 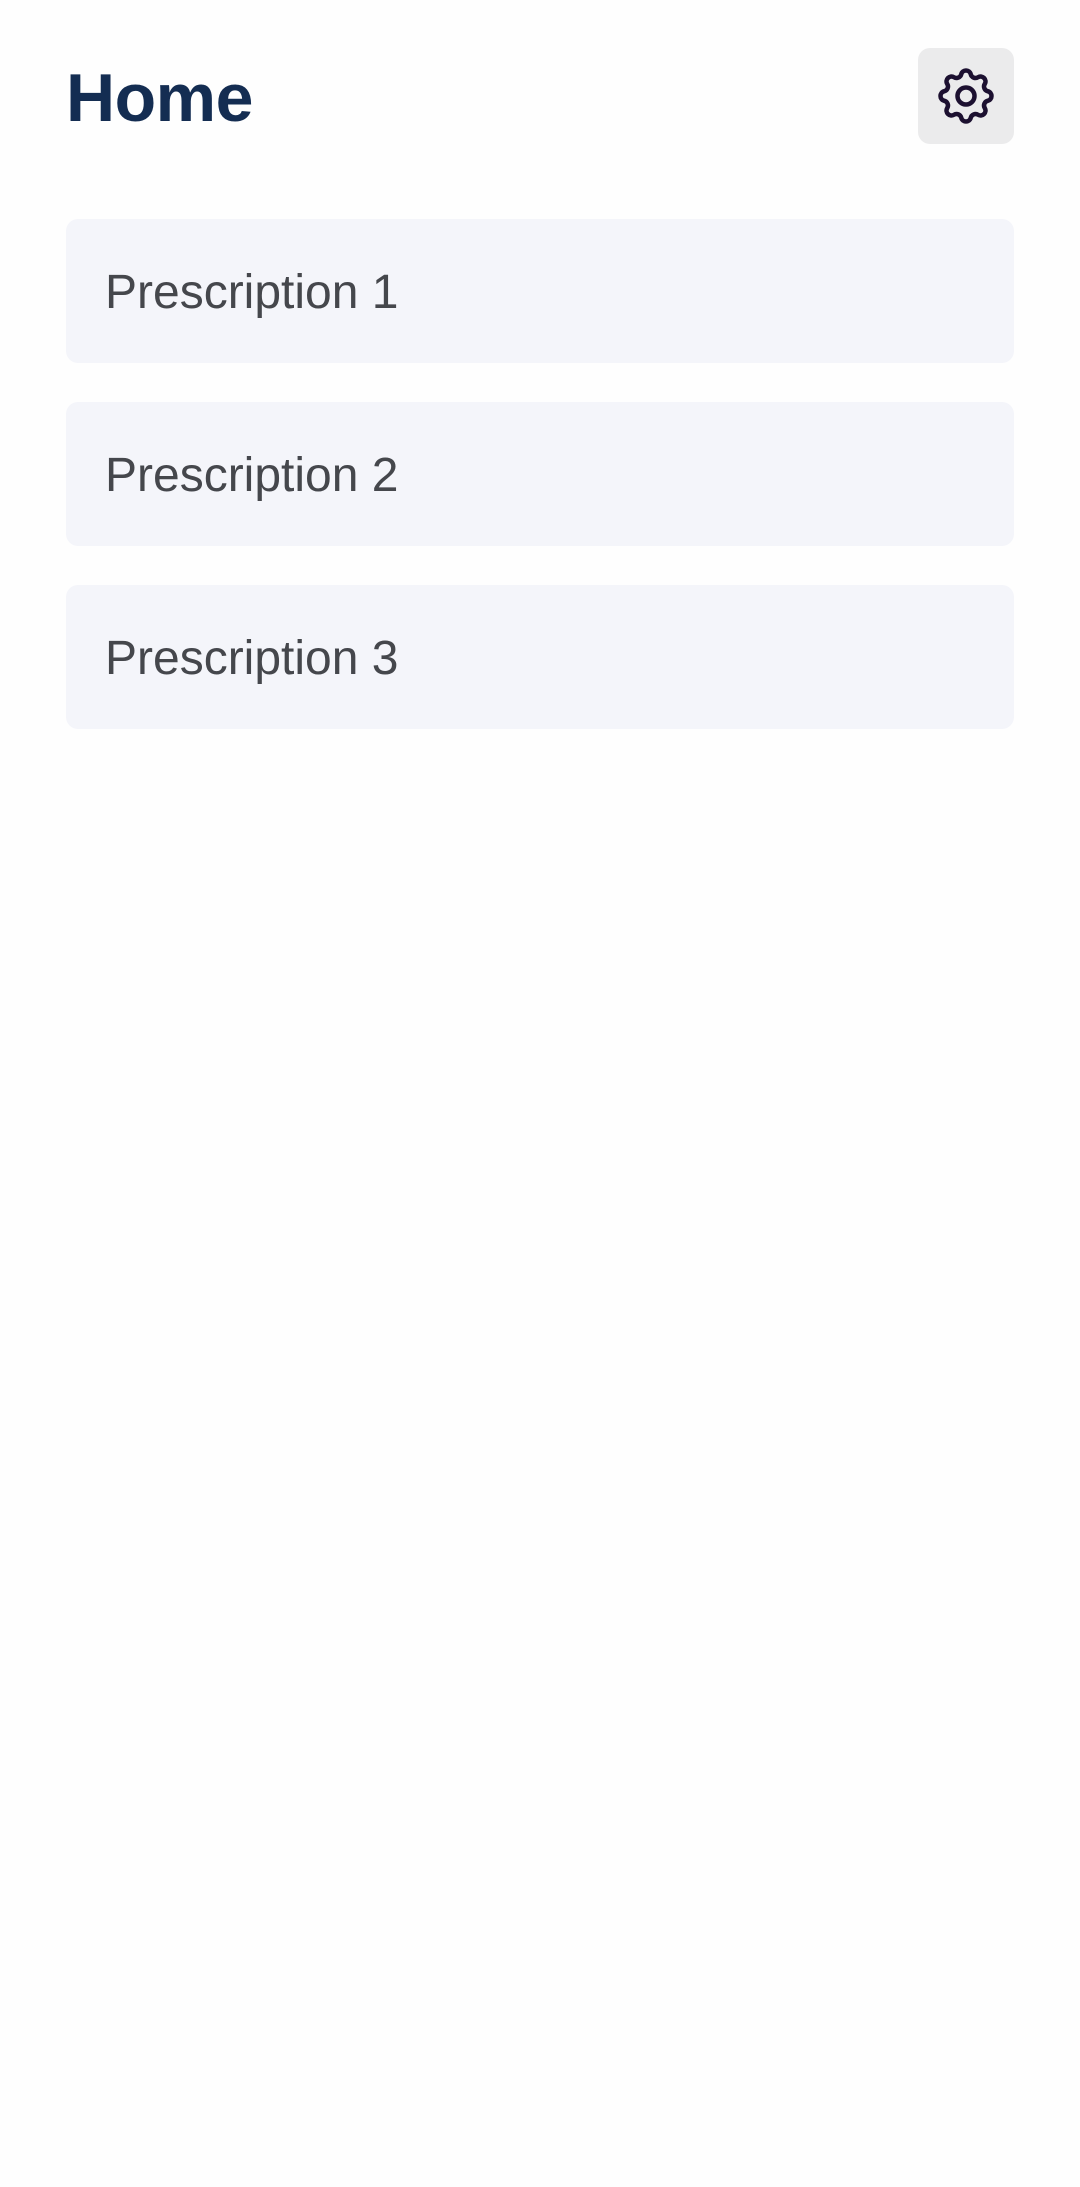 I want to click on page-title: Home, so click(x=159, y=98).